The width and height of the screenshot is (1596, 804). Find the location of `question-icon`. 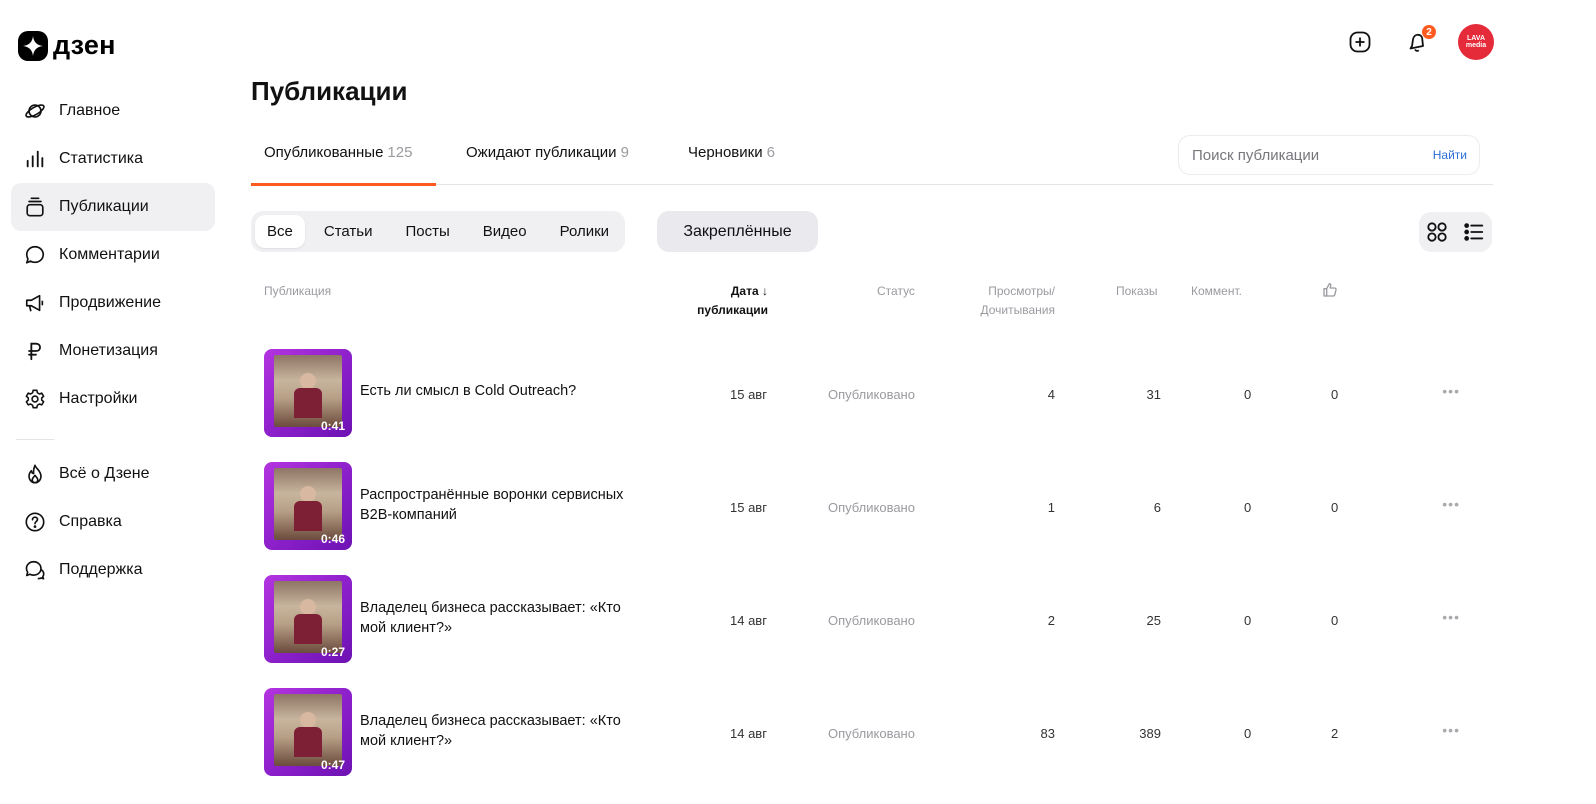

question-icon is located at coordinates (35, 522).